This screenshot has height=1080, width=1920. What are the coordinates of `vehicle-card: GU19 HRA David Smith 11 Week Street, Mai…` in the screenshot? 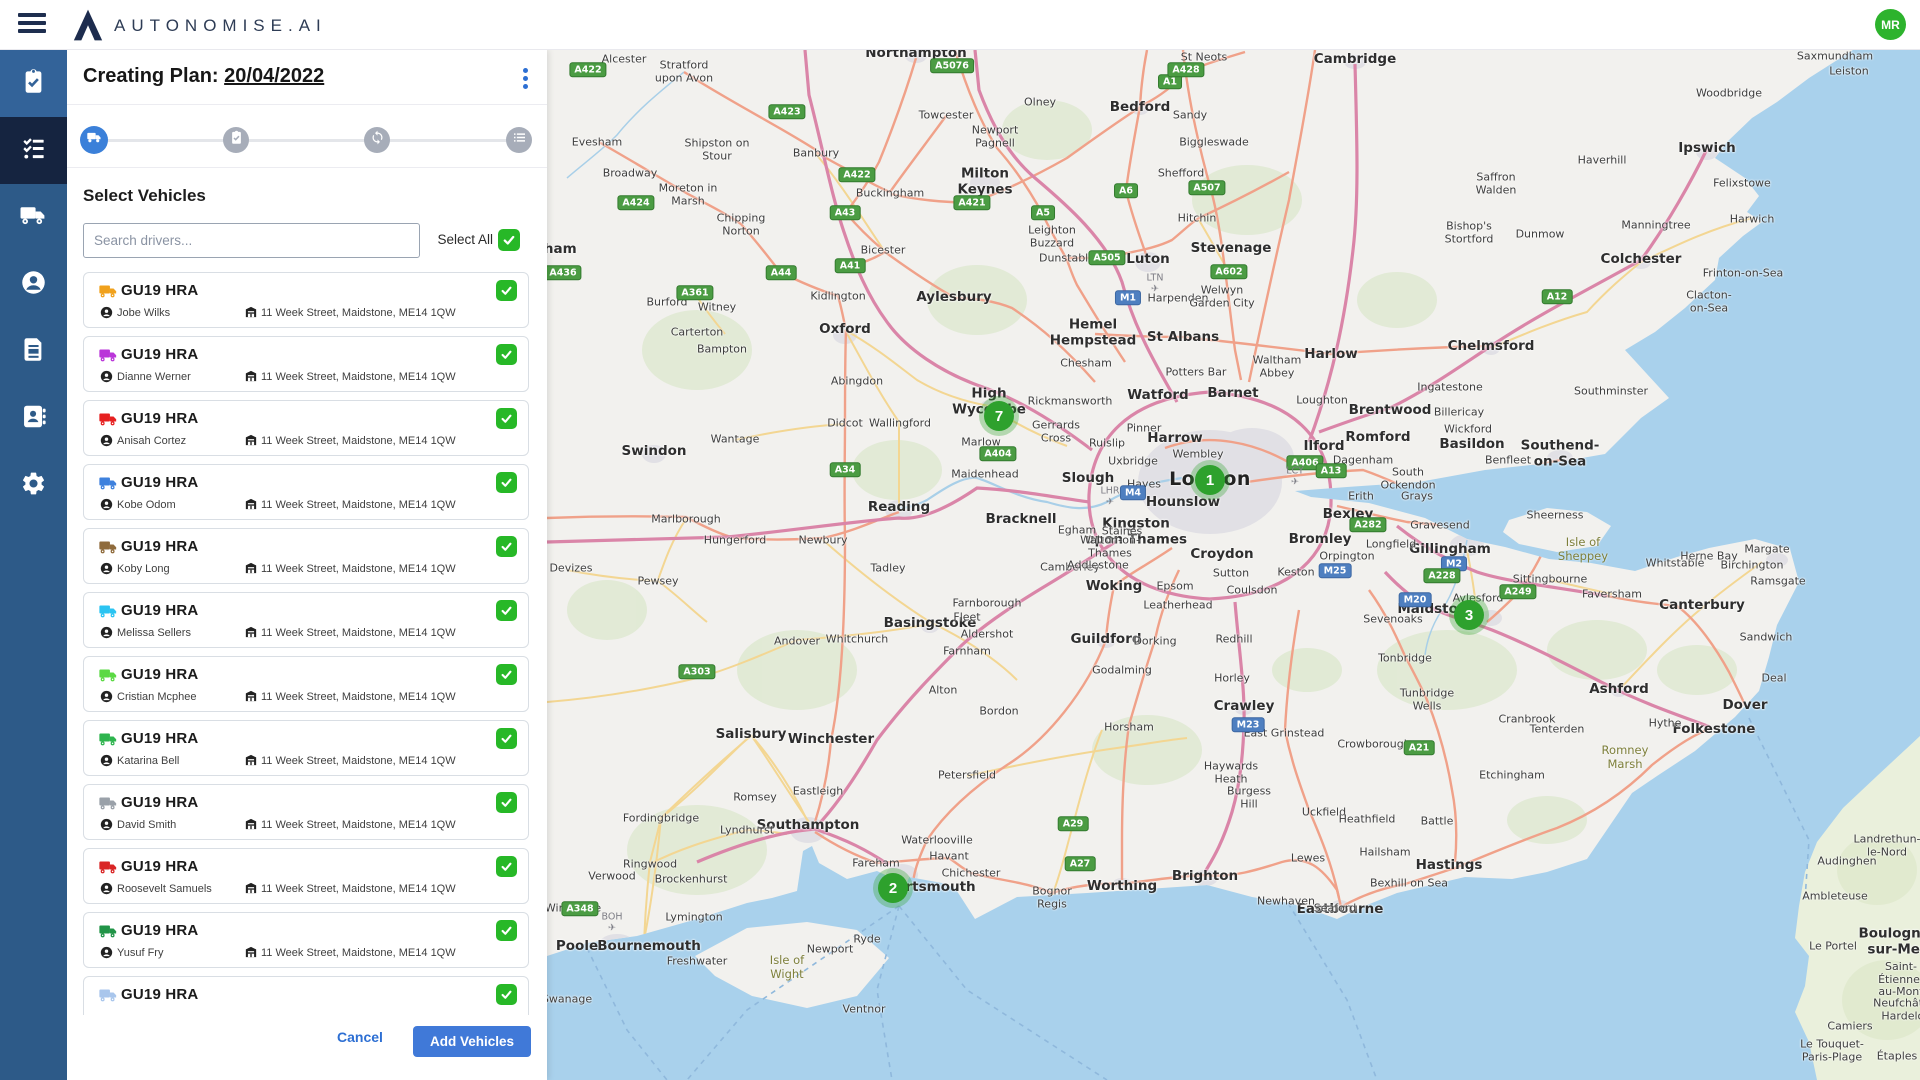 It's located at (306, 812).